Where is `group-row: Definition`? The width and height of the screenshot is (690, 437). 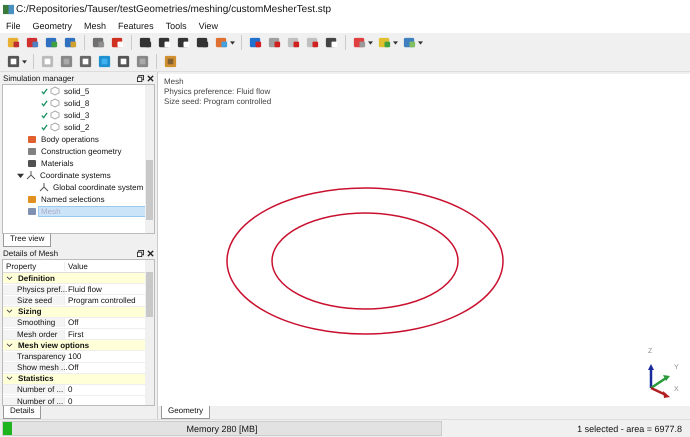 group-row: Definition is located at coordinates (74, 278).